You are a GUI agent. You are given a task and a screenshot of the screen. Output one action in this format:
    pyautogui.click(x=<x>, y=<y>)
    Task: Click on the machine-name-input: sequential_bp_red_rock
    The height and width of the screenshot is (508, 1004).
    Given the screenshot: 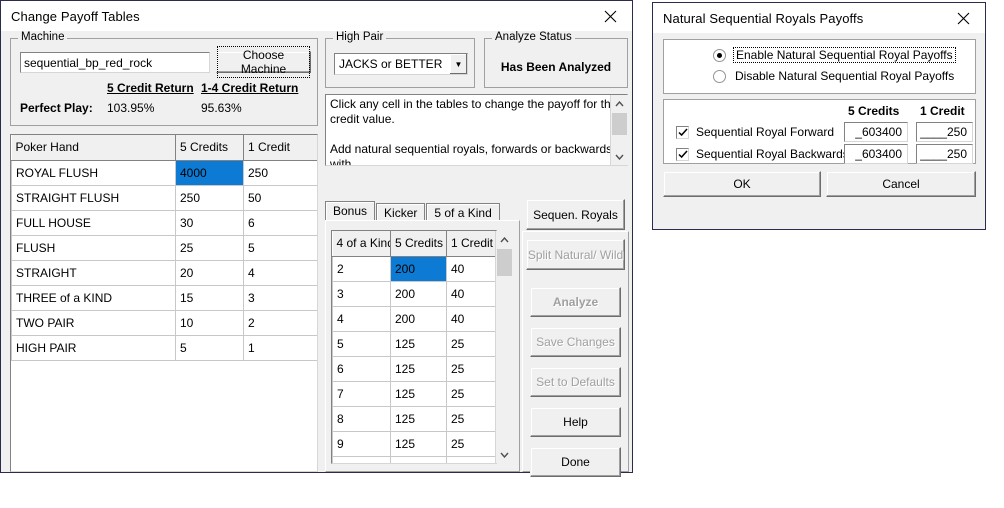 What is the action you would take?
    pyautogui.click(x=115, y=62)
    